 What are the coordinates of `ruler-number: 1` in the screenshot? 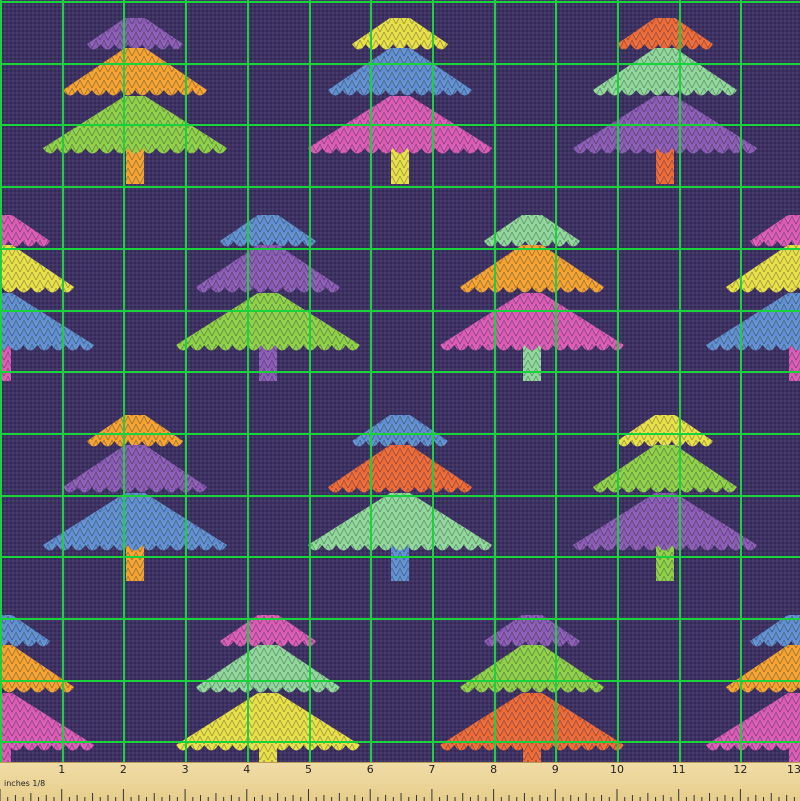 It's located at (62, 769).